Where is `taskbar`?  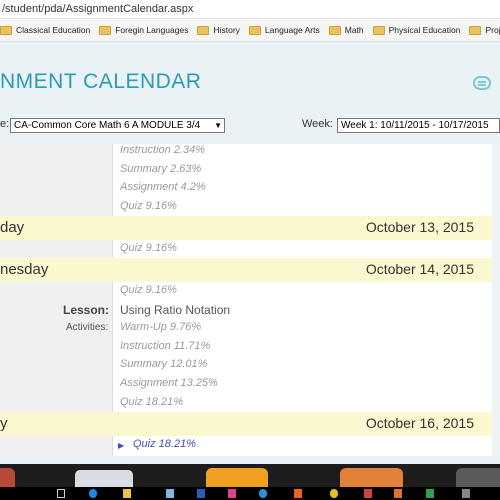 taskbar is located at coordinates (250, 493).